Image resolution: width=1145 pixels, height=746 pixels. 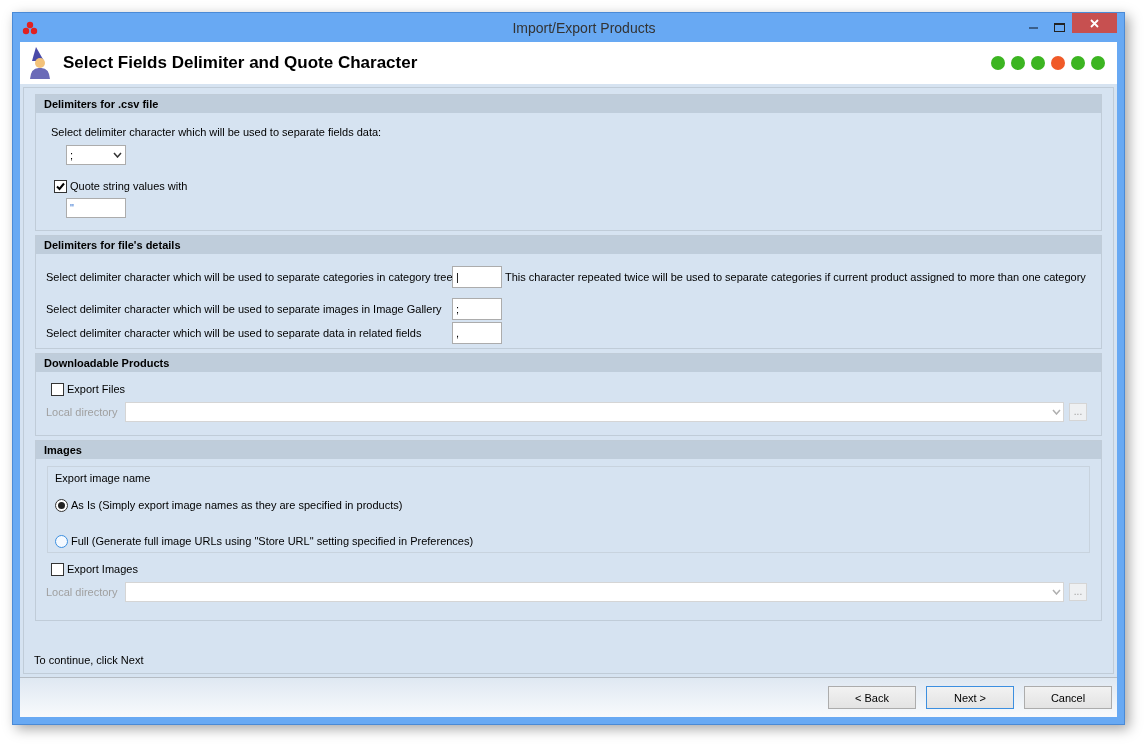 I want to click on group-title: Export image name, so click(x=103, y=478).